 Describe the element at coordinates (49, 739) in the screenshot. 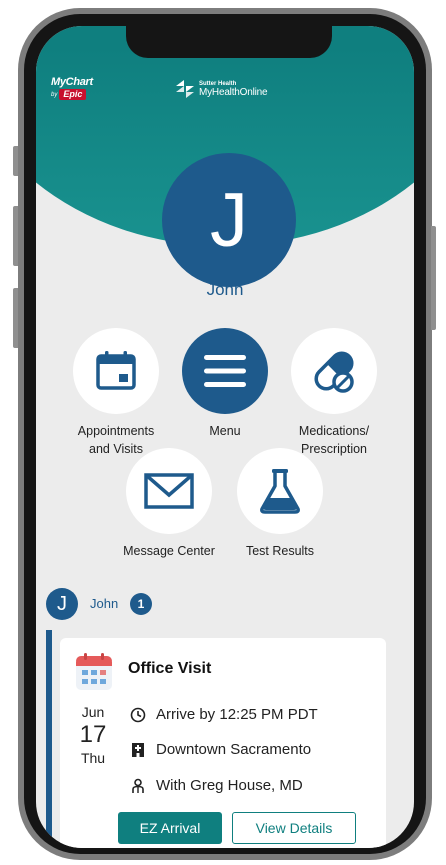

I see `timeline-bar` at that location.